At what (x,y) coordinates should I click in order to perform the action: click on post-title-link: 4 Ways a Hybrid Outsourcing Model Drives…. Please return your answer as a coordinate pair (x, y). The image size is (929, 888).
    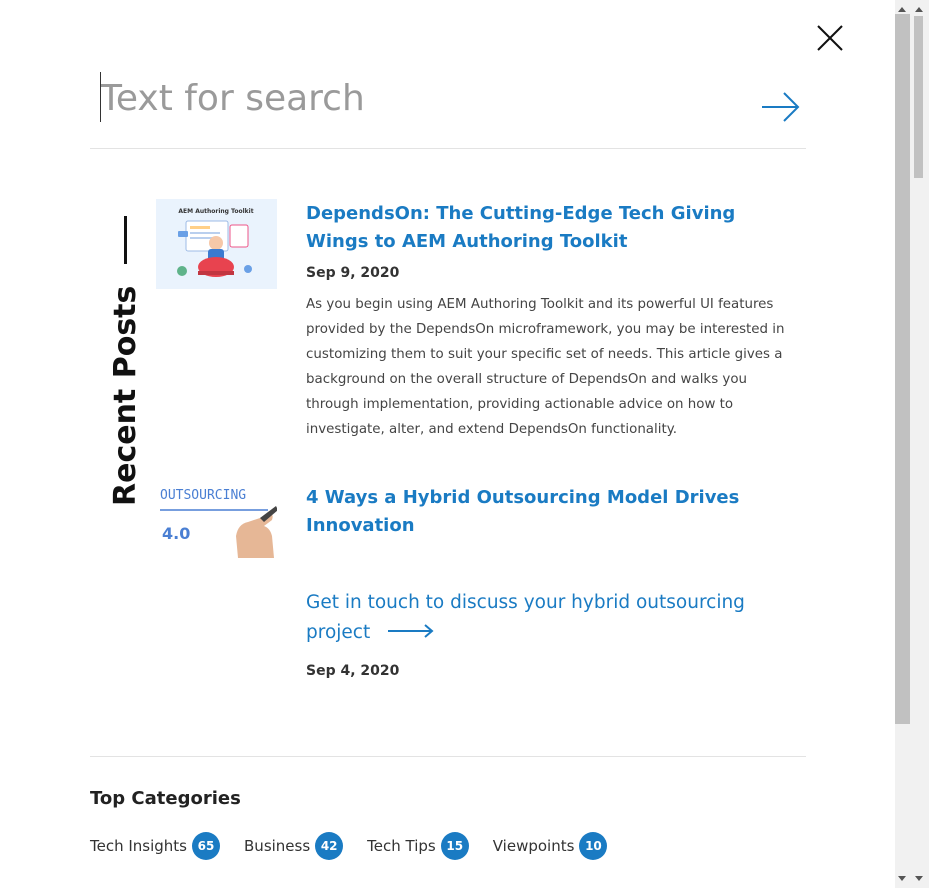
    Looking at the image, I should click on (541, 512).